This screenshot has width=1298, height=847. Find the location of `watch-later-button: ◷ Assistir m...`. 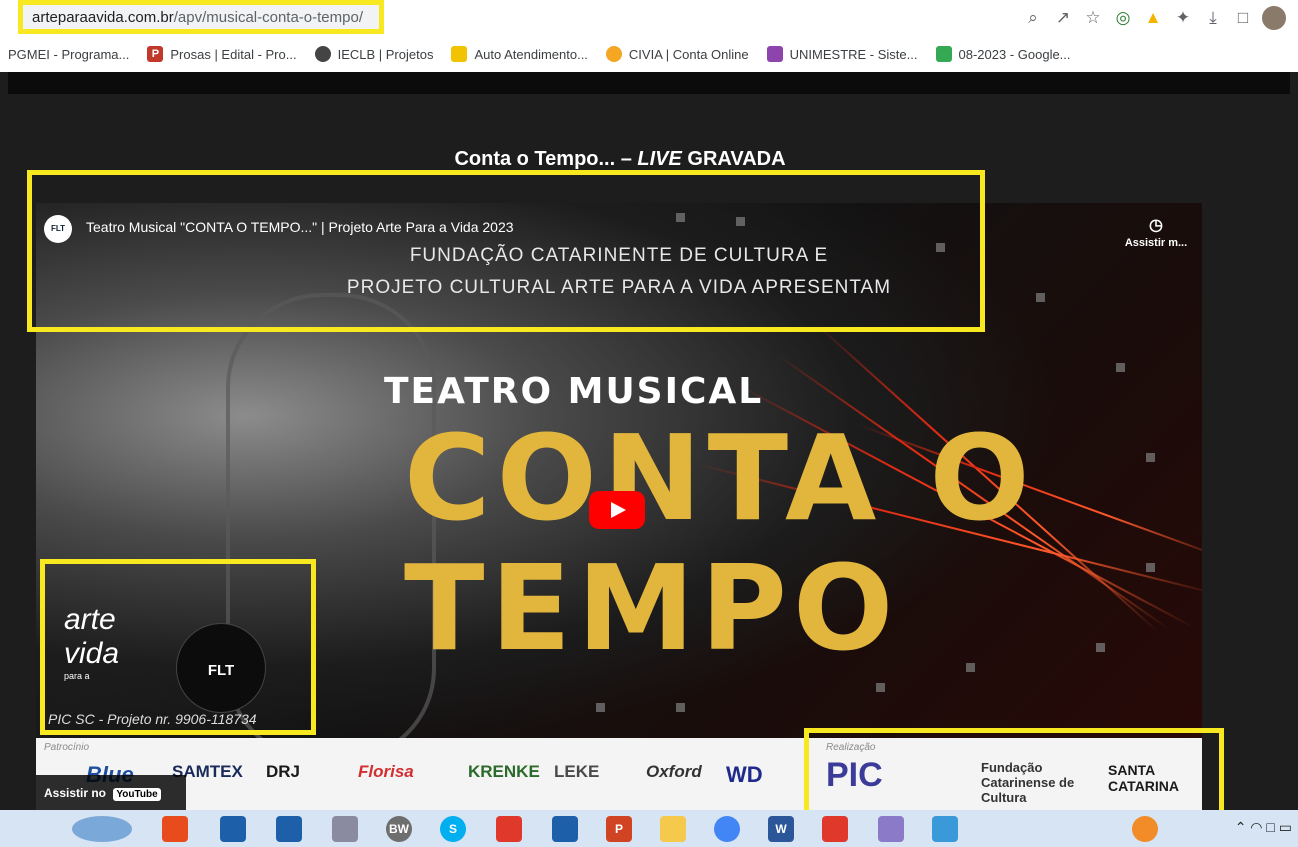

watch-later-button: ◷ Assistir m... is located at coordinates (1156, 232).